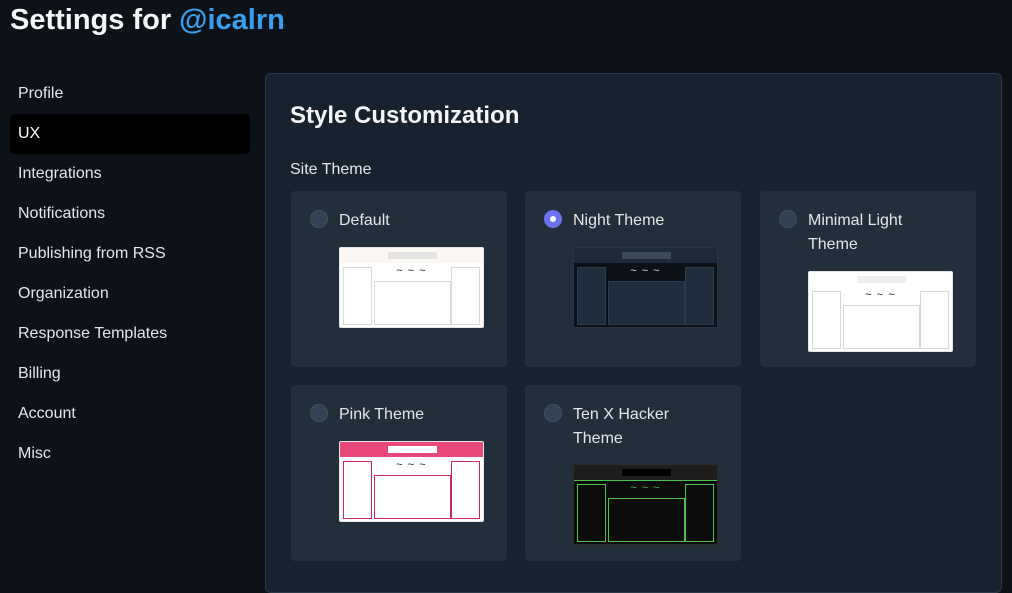 Image resolution: width=1012 pixels, height=593 pixels. Describe the element at coordinates (788, 219) in the screenshot. I see `theme-radio-minimal-light` at that location.